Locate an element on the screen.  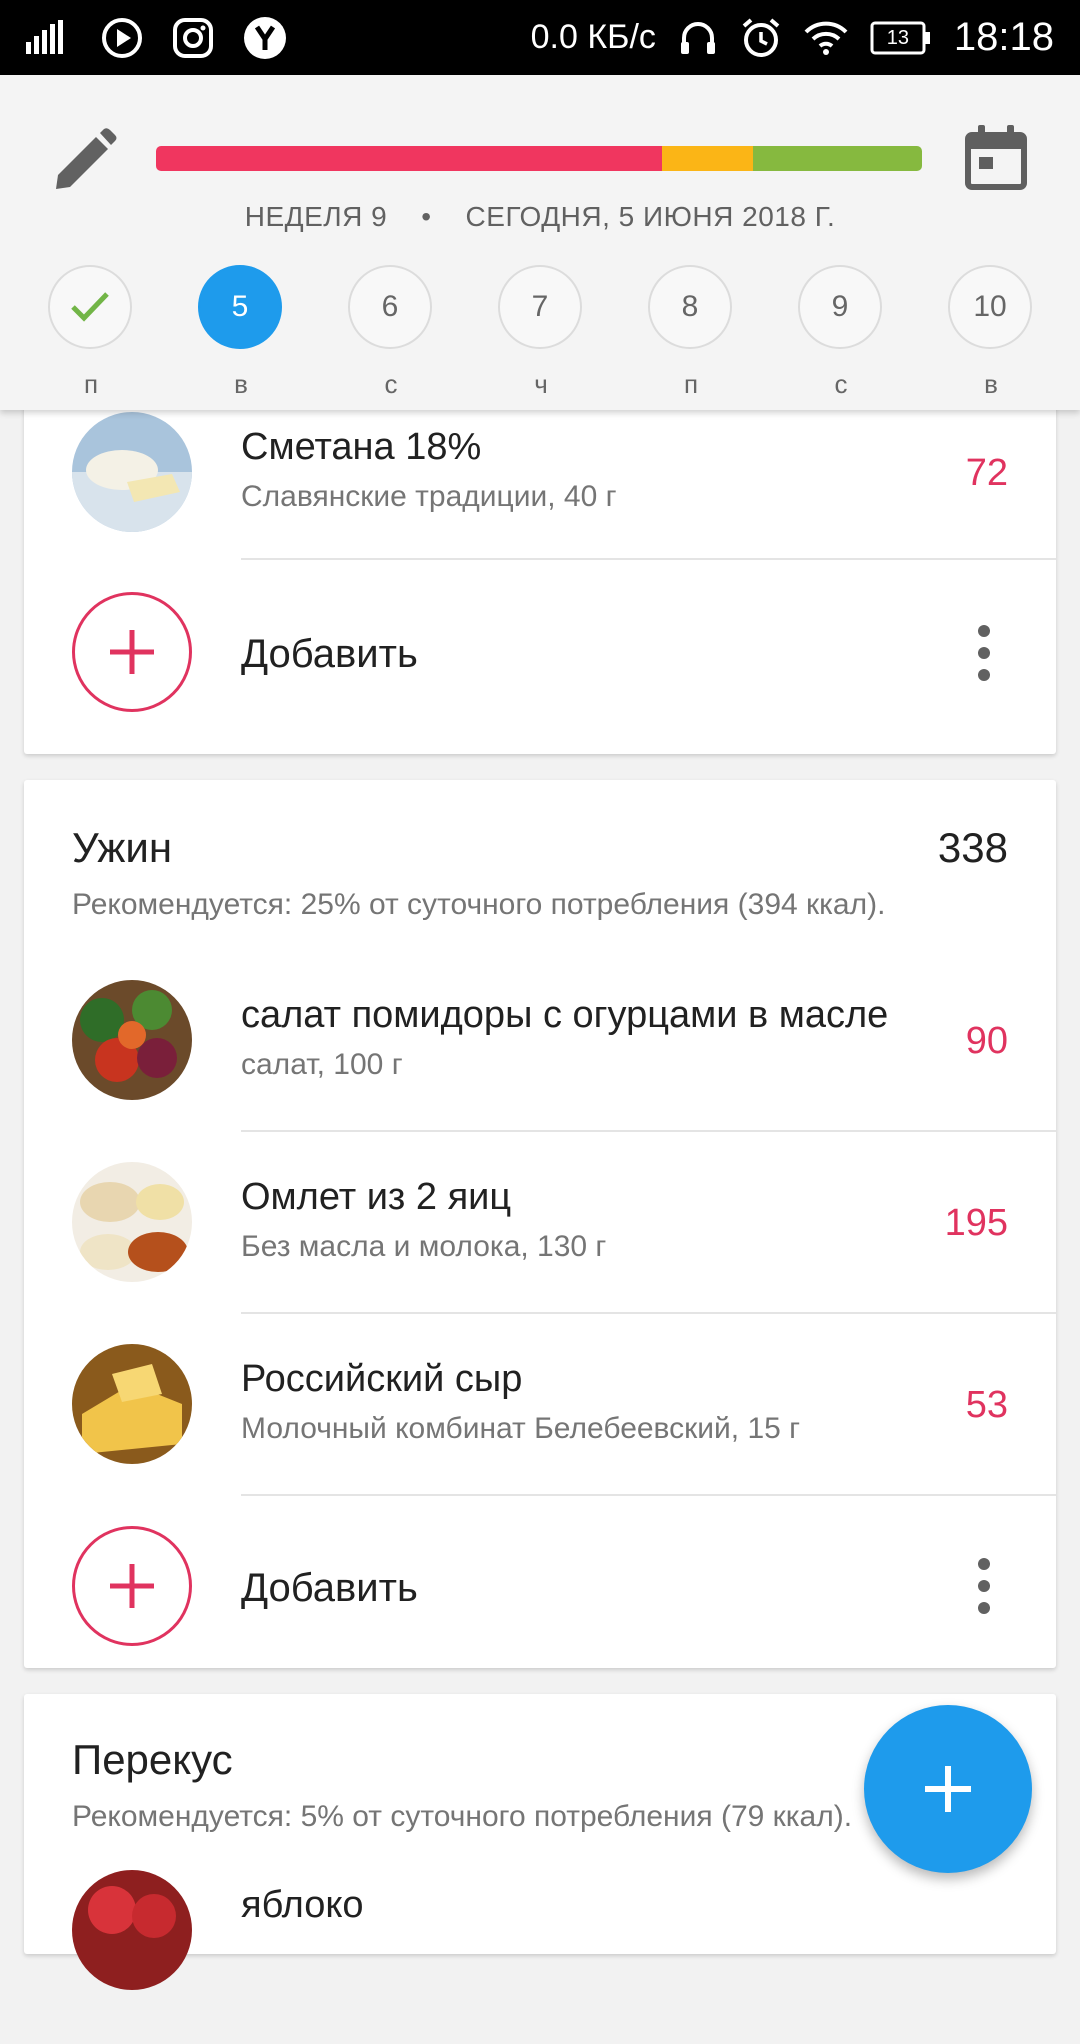
clock: 18:18 is located at coordinates (1003, 37).